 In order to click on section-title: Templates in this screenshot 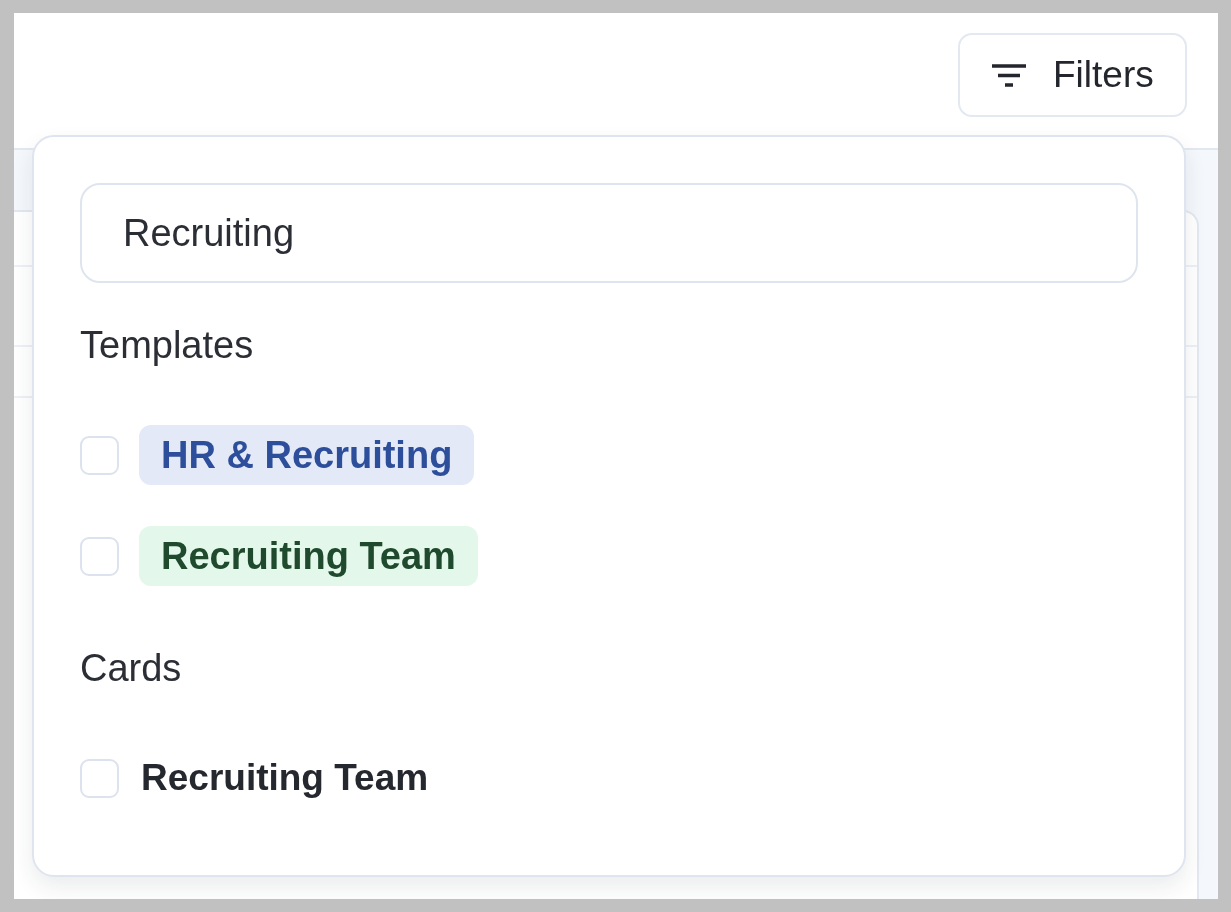, I will do `click(167, 345)`.